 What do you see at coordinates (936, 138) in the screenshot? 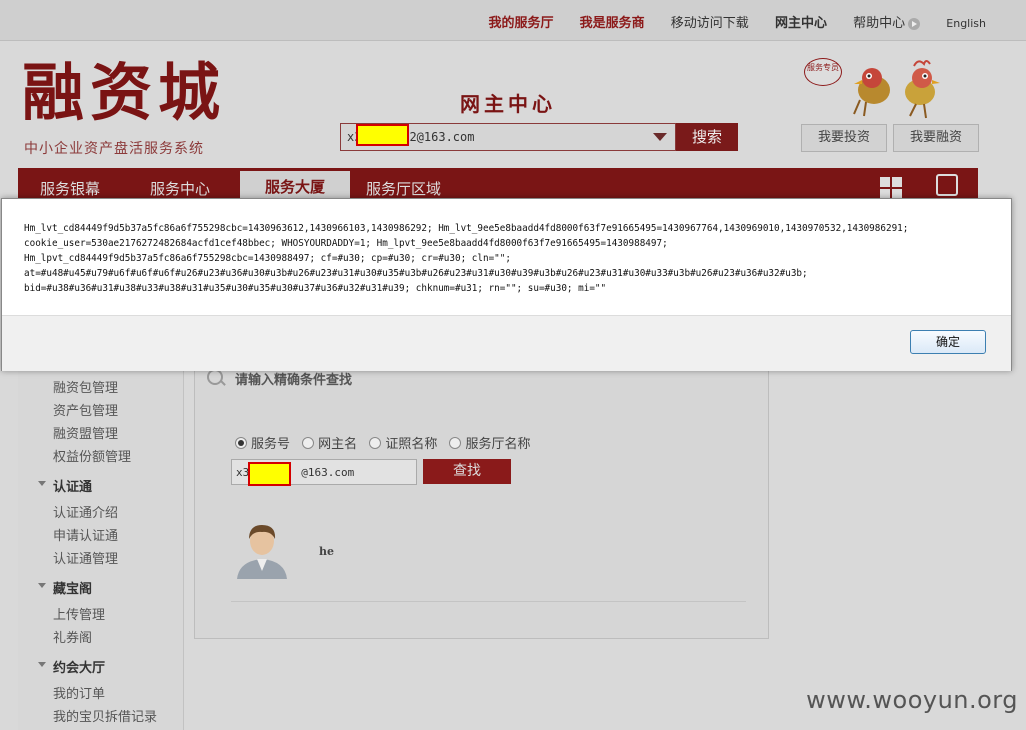
I see `finance-button: 我要融资` at bounding box center [936, 138].